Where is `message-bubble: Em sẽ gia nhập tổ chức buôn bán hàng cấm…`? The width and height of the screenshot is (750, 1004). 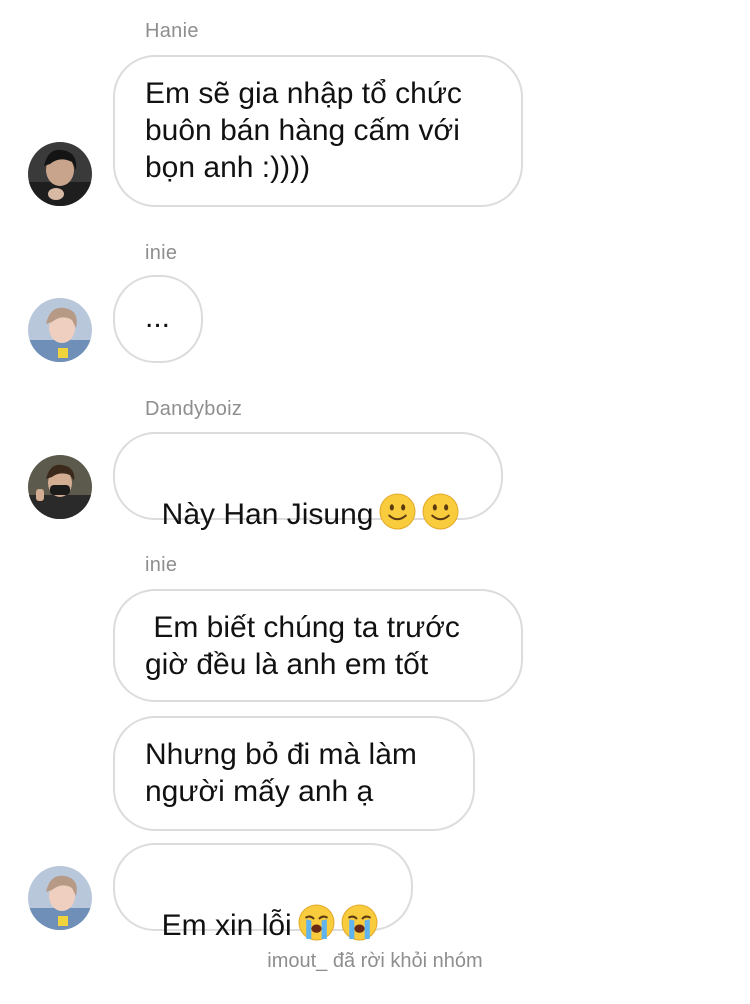 message-bubble: Em sẽ gia nhập tổ chức buôn bán hàng cấm… is located at coordinates (318, 131).